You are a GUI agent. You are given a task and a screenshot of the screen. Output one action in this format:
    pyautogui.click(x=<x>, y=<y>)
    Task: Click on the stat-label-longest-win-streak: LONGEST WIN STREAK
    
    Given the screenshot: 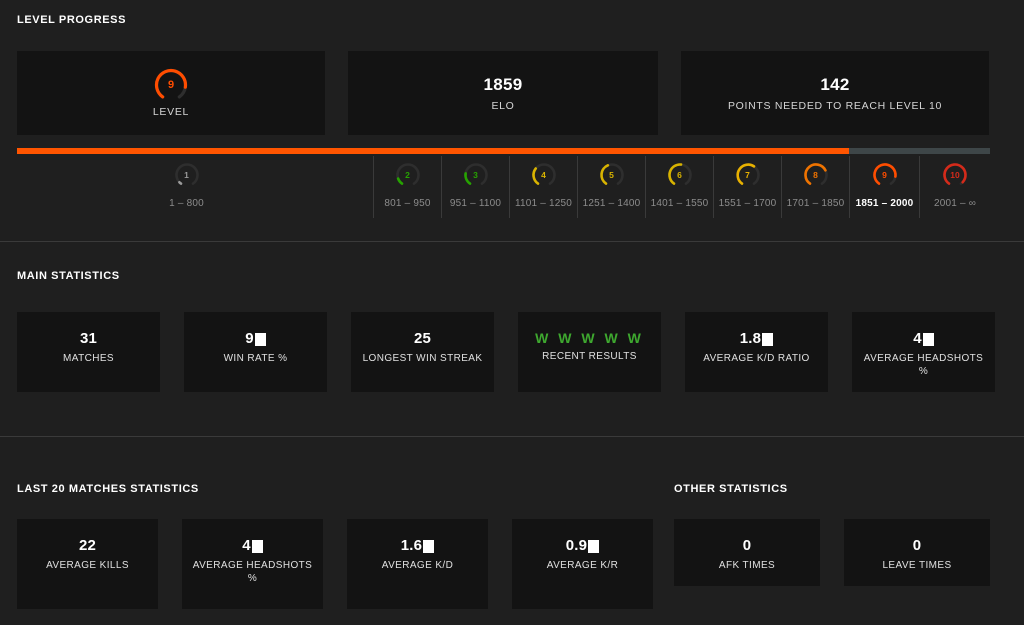 What is the action you would take?
    pyautogui.click(x=422, y=358)
    